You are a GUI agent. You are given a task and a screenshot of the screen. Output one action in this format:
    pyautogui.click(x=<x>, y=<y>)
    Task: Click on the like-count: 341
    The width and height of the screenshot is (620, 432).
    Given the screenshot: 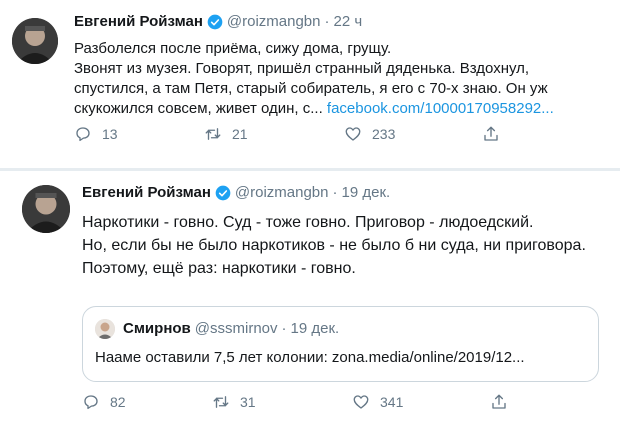 What is the action you would take?
    pyautogui.click(x=392, y=402)
    